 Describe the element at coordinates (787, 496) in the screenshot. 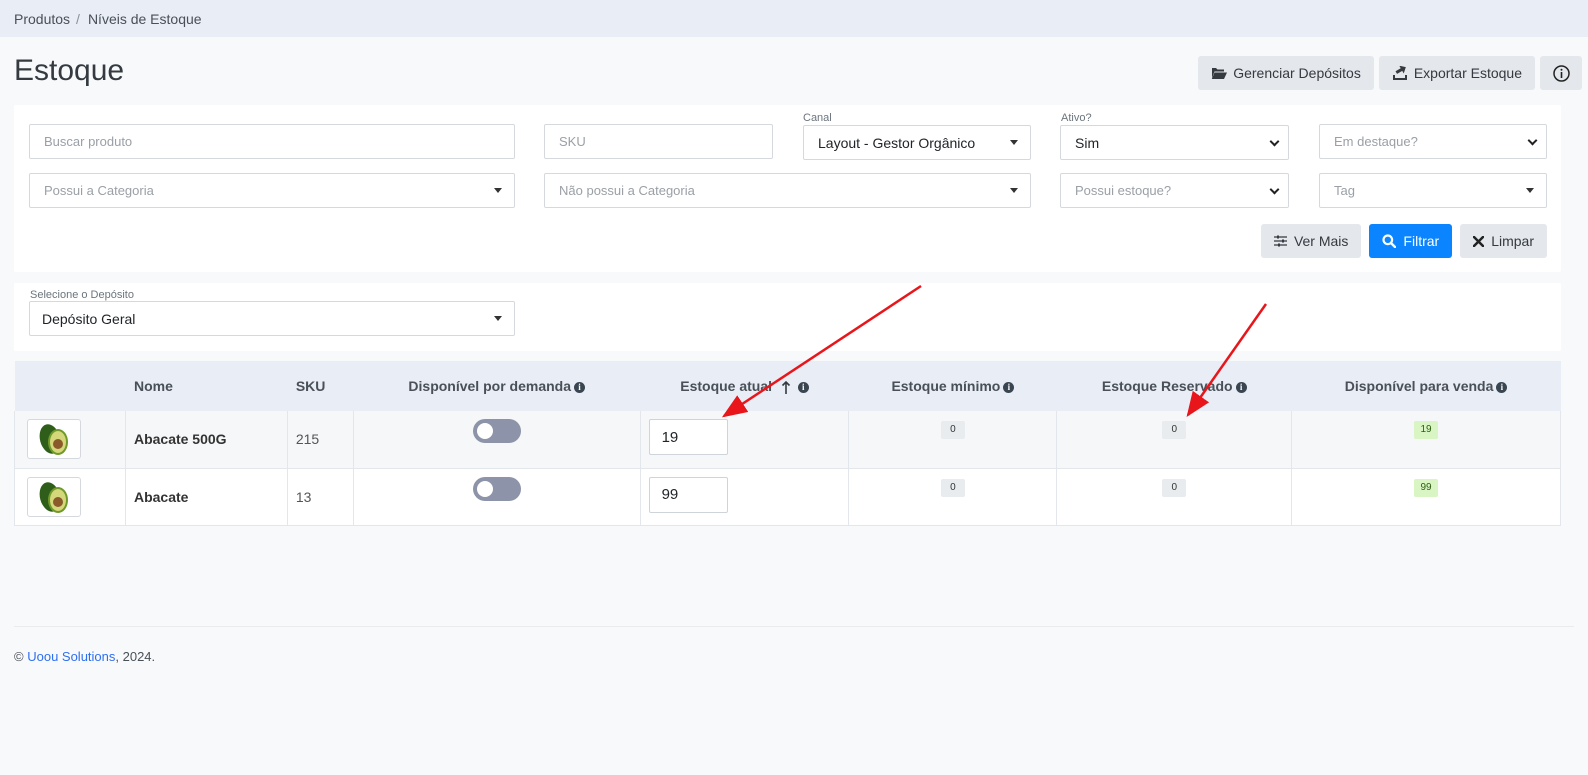

I see `table-row: Abacate 13 99 0 0 99` at that location.